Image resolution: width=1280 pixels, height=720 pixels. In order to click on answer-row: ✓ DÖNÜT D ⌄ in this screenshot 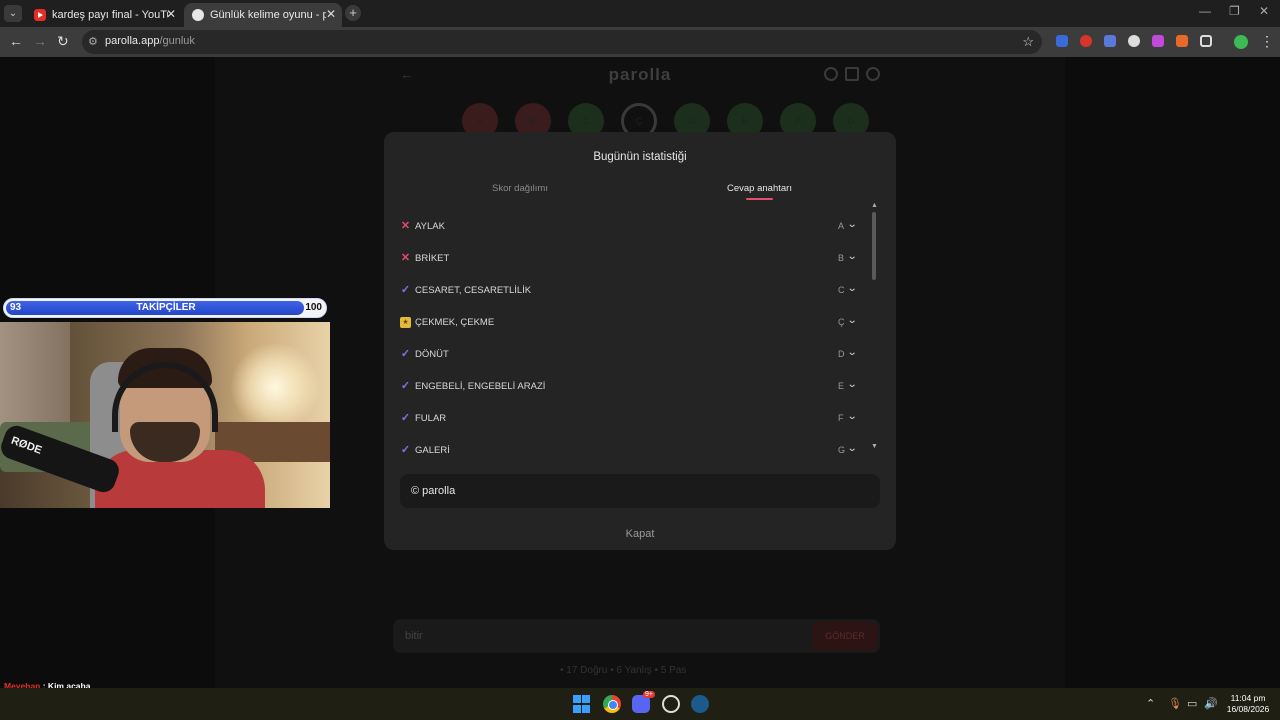, I will do `click(631, 355)`.